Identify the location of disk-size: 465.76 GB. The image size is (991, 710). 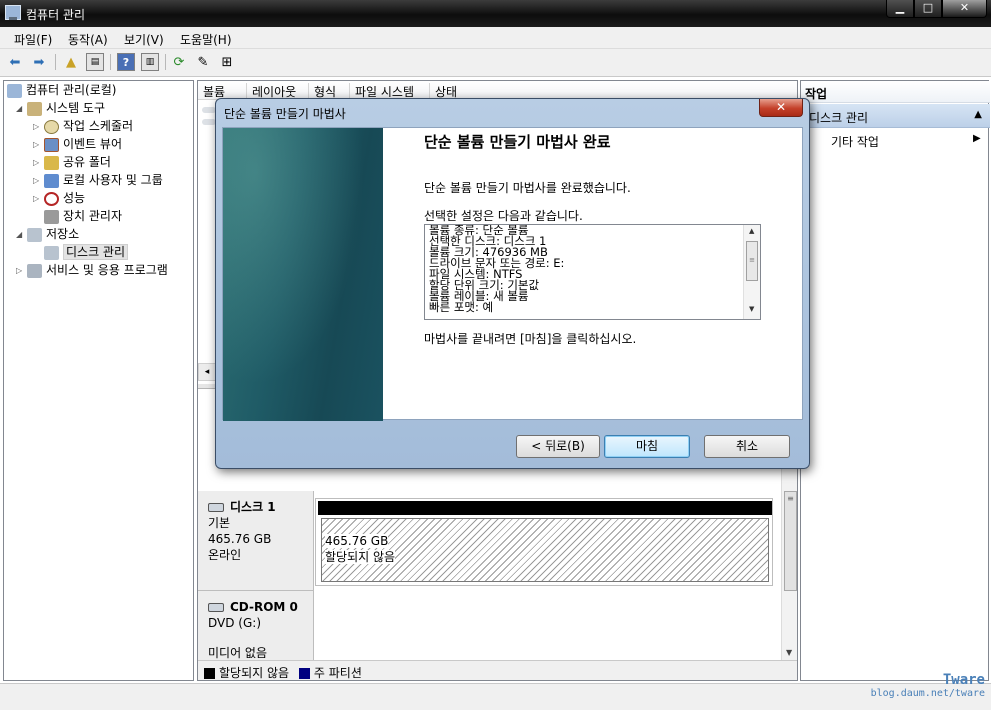
(240, 539).